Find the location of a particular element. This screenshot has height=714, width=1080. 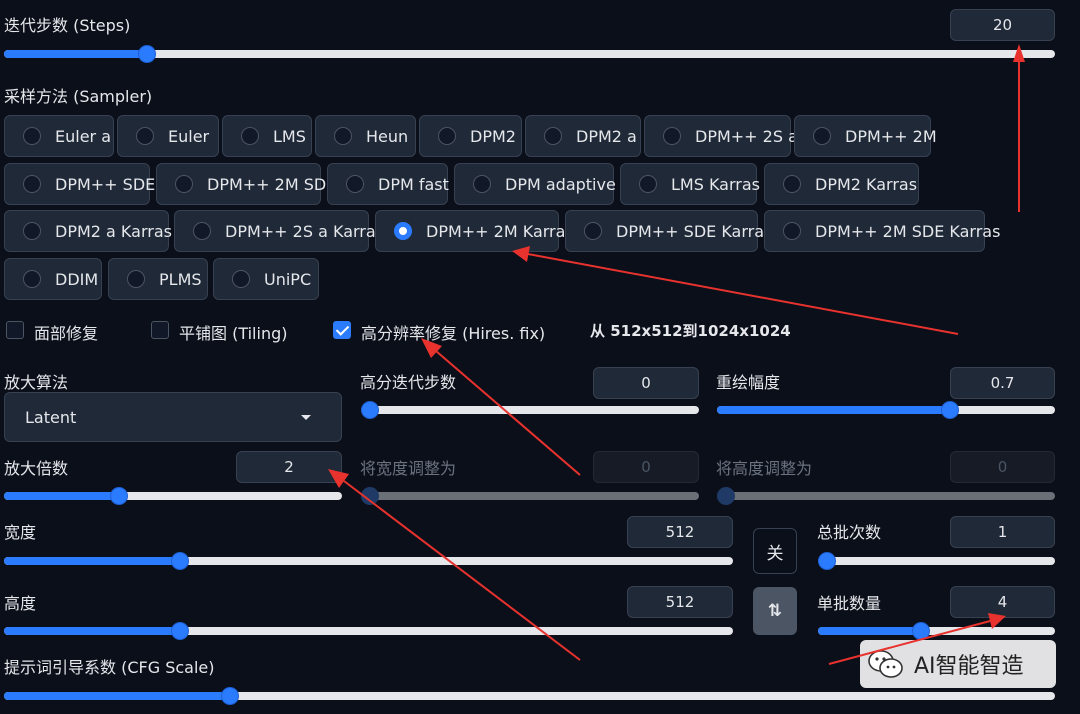

resize-width-slider-thumb is located at coordinates (370, 496).